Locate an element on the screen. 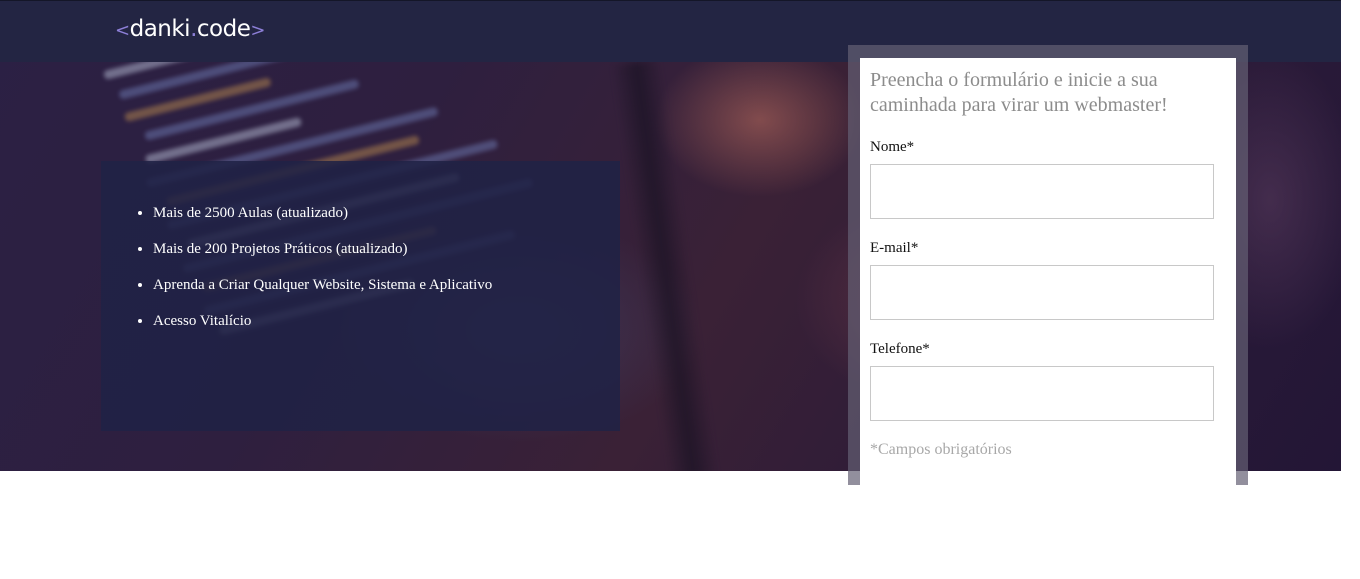 The image size is (1360, 579). required-fields-note: *Campos obrigatórios is located at coordinates (941, 449).